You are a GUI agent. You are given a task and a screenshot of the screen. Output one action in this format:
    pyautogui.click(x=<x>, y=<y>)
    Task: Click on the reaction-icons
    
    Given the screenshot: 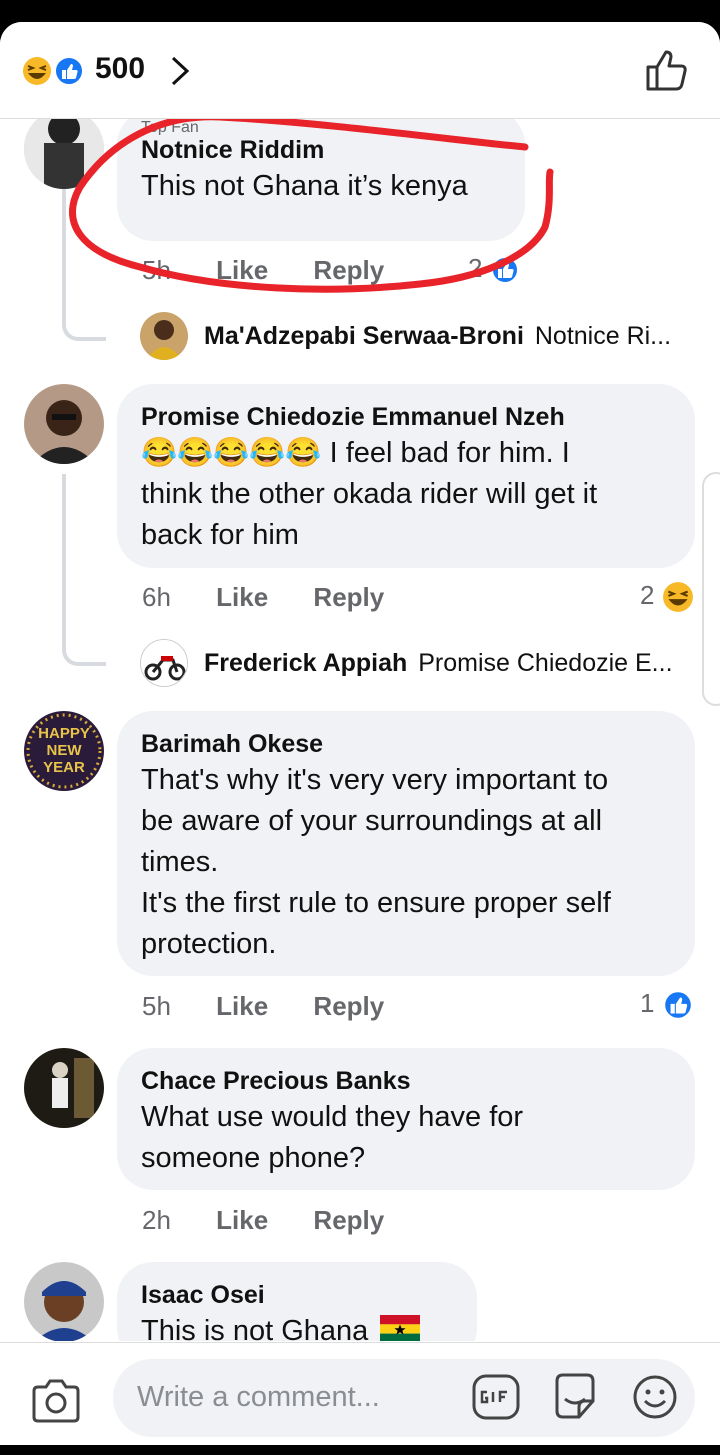 What is the action you would take?
    pyautogui.click(x=55, y=71)
    